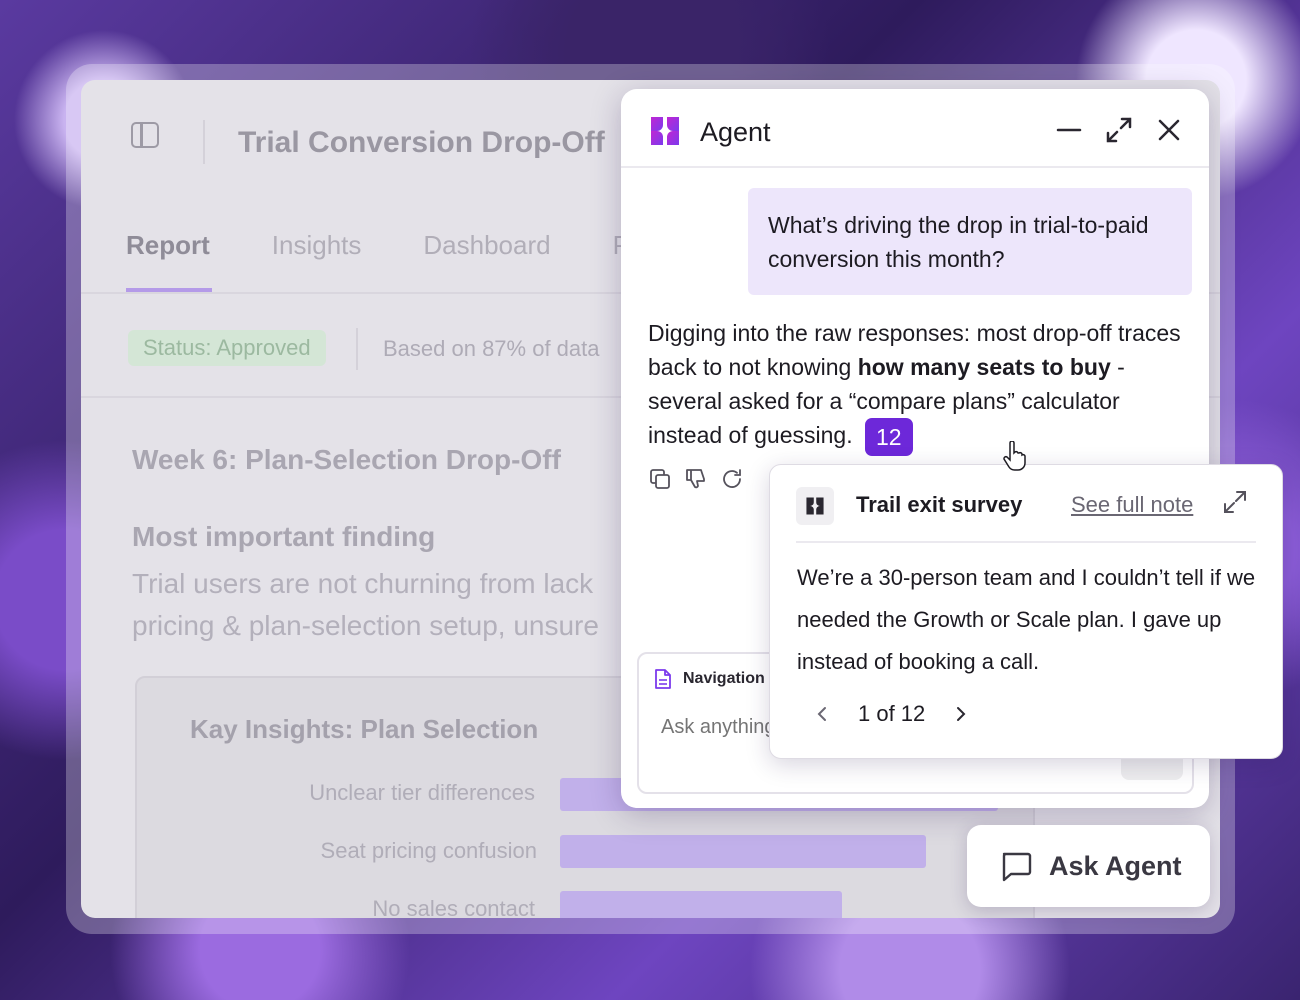 The image size is (1300, 1000). What do you see at coordinates (888, 437) in the screenshot?
I see `citation-badge: 12` at bounding box center [888, 437].